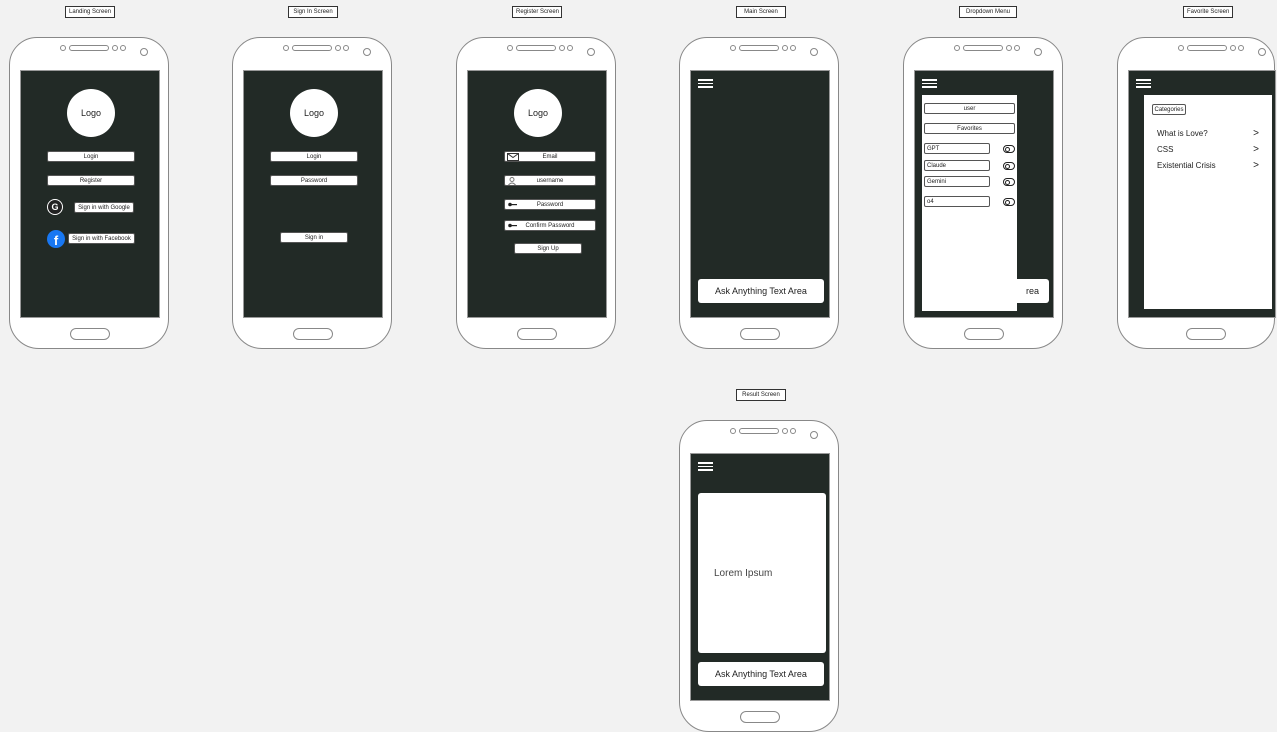  I want to click on result-screen: Lorem Ipsum Ask Anything Text Area, so click(760, 577).